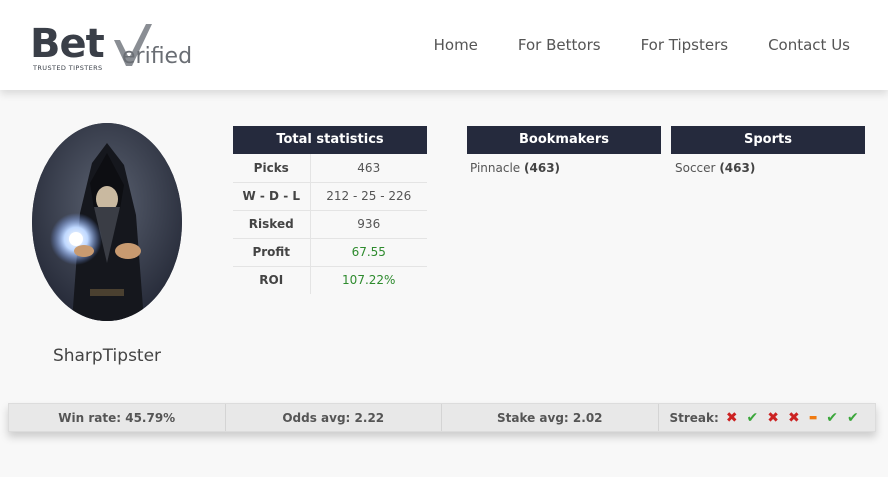 Image resolution: width=888 pixels, height=477 pixels. Describe the element at coordinates (495, 168) in the screenshot. I see `bookmaker-name: Pinnacle` at that location.